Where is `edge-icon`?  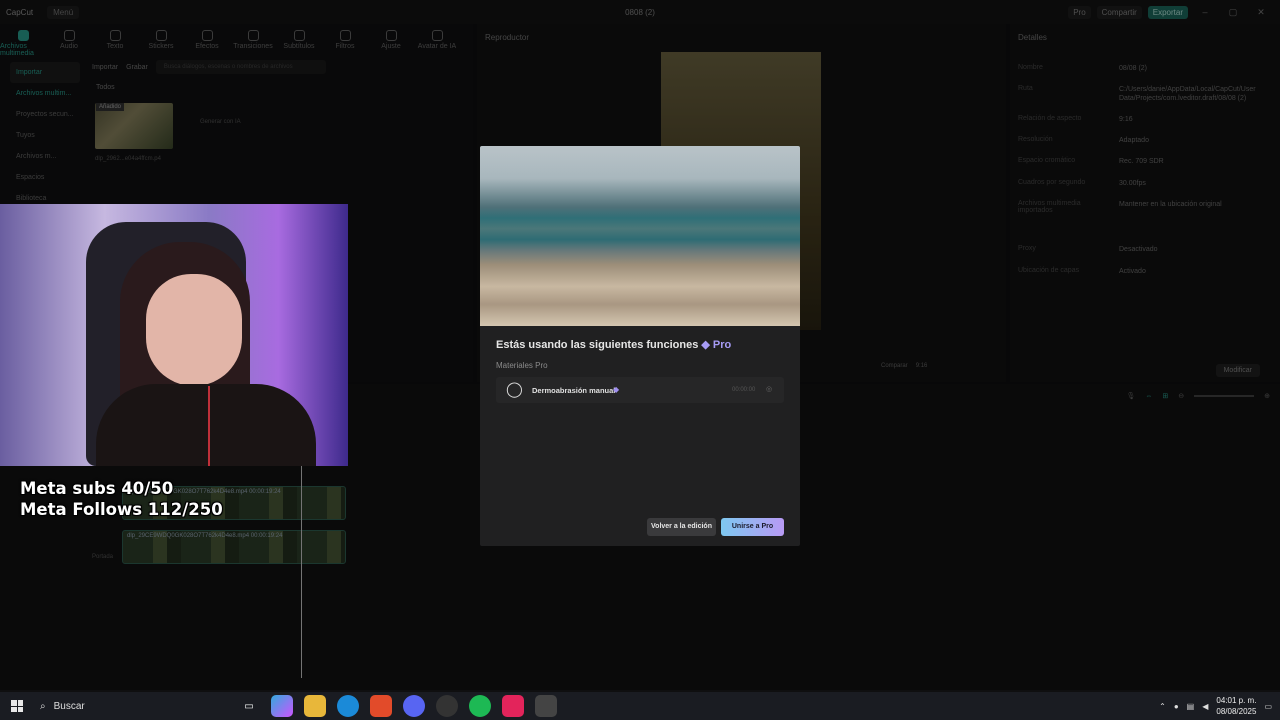
edge-icon is located at coordinates (348, 706).